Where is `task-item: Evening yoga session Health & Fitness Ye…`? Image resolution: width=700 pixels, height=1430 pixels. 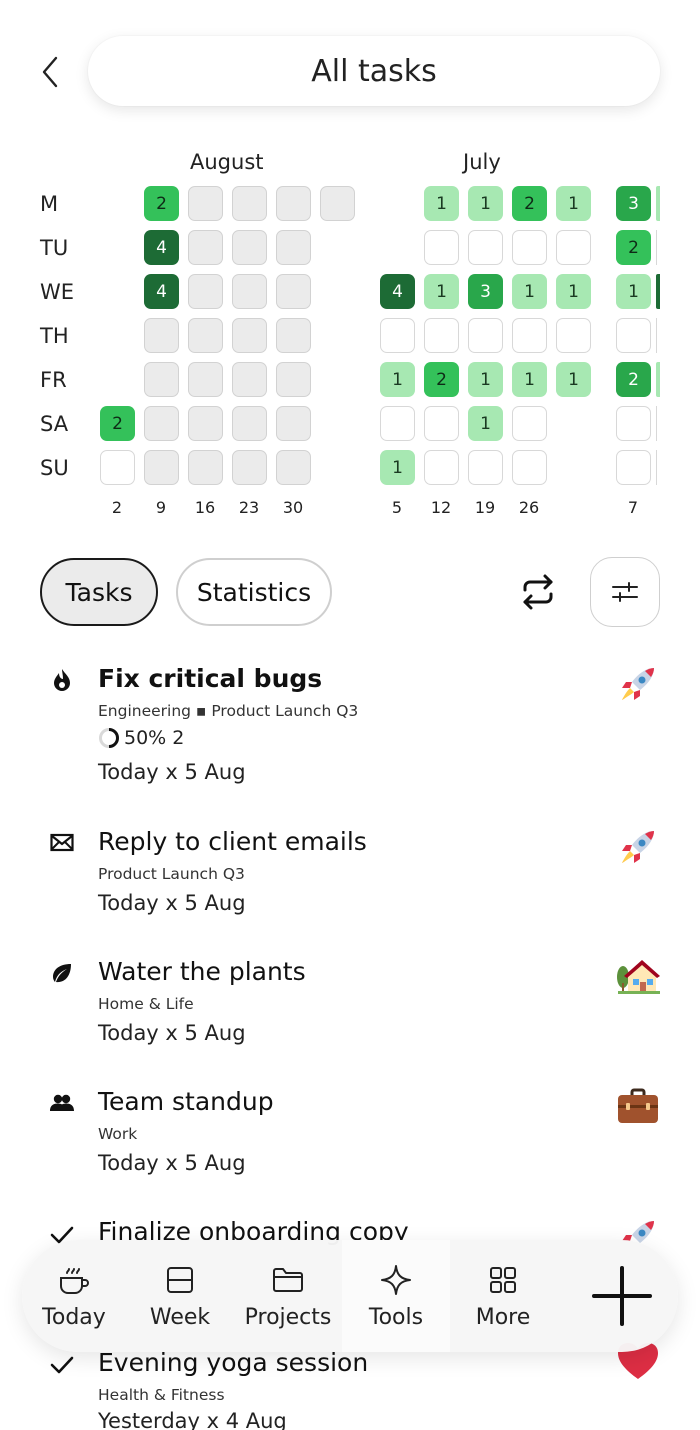
task-item: Evening yoga session Health & Fitness Ye… is located at coordinates (350, 1386).